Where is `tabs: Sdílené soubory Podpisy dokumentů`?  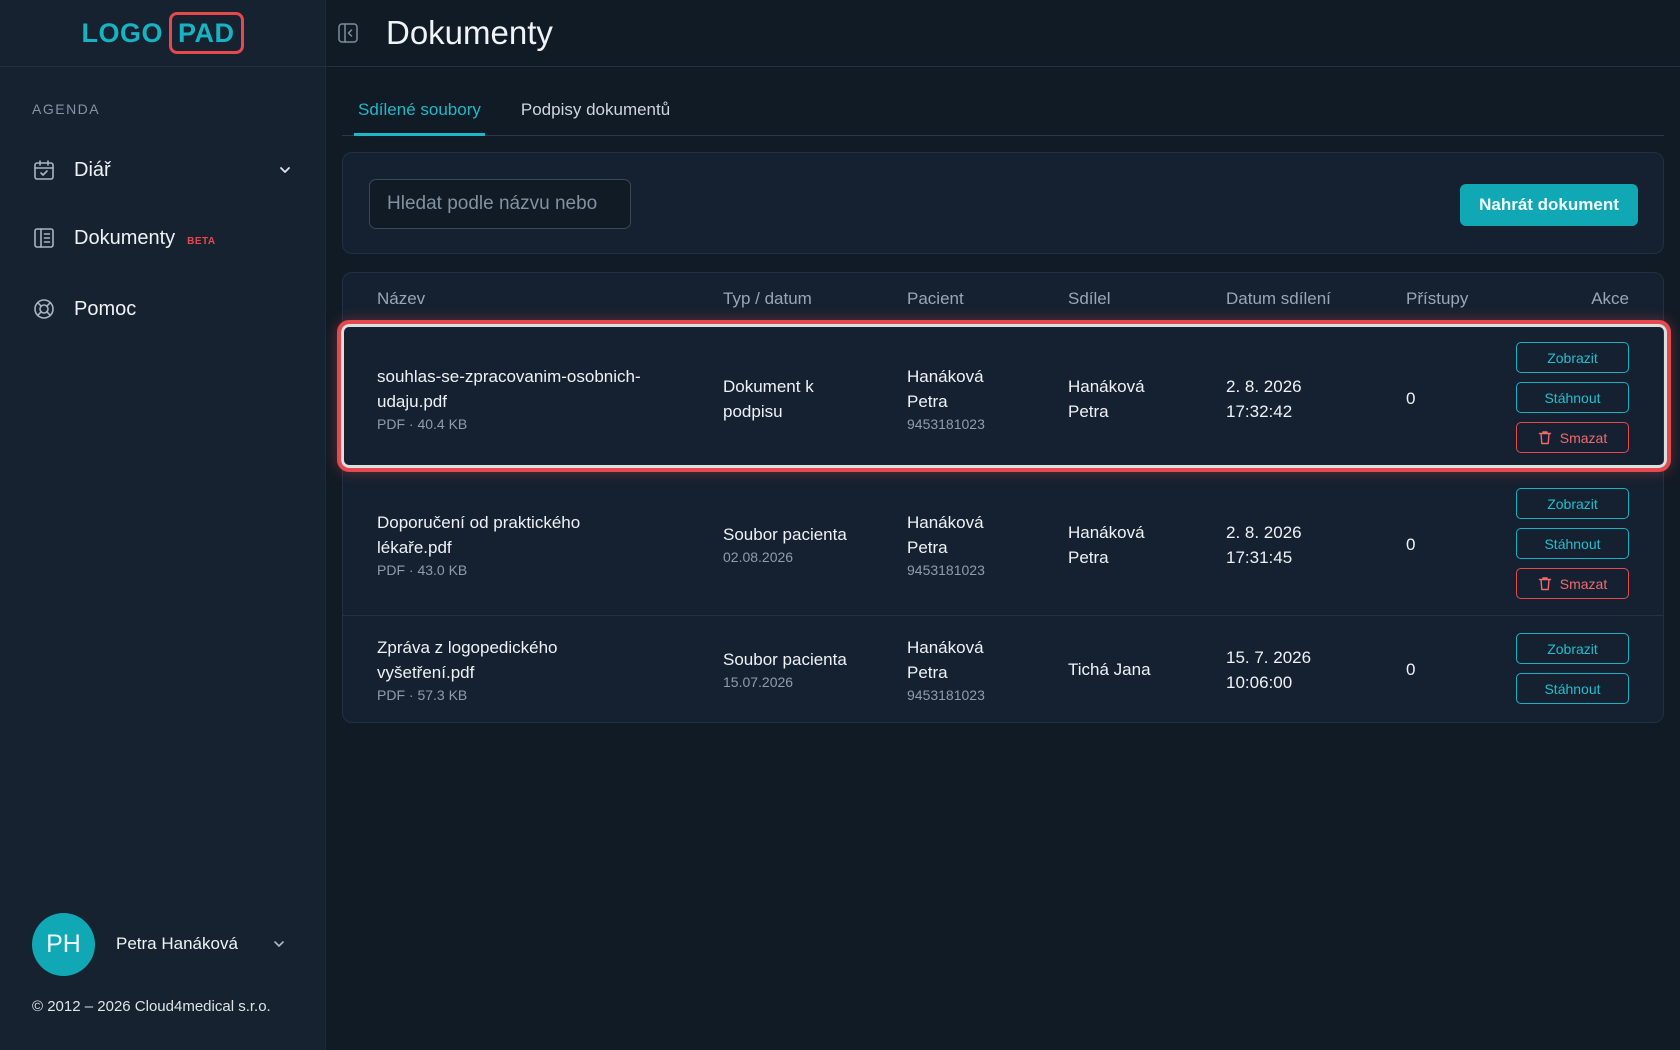 tabs: Sdílené soubory Podpisy dokumentů is located at coordinates (1003, 114).